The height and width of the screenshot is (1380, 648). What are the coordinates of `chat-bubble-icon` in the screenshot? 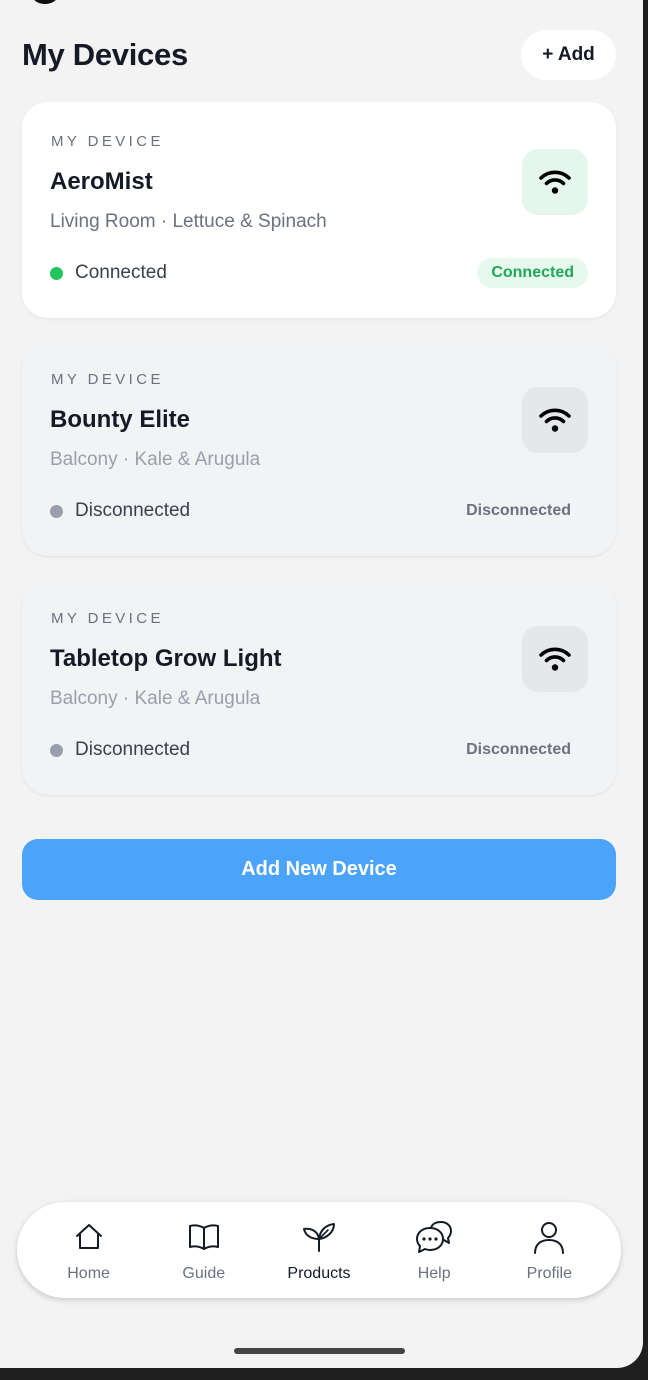 It's located at (434, 1237).